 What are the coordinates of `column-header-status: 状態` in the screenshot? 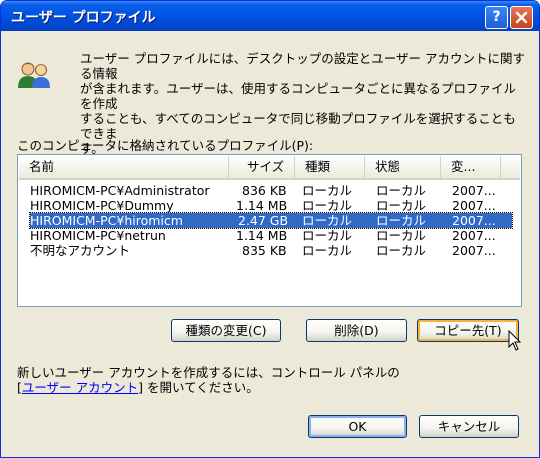 It's located at (403, 167).